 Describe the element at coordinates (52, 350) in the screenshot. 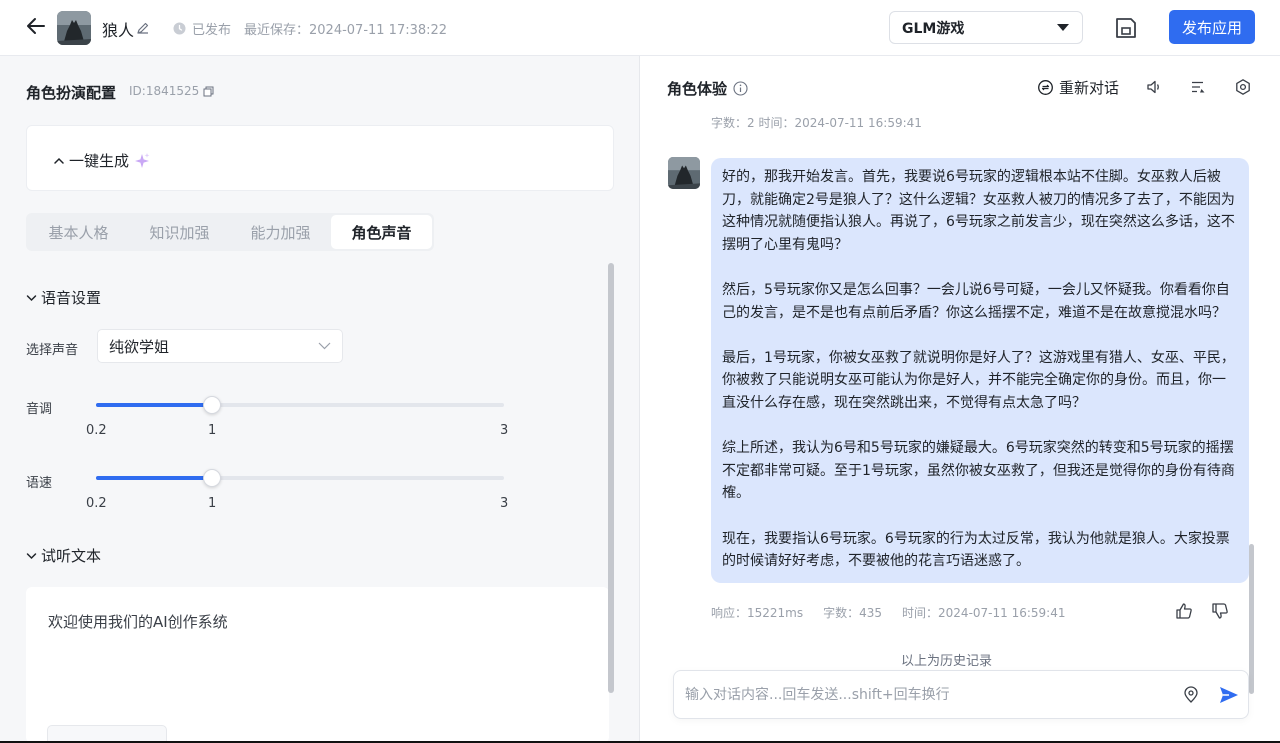

I see `voice-label: 选择声音` at that location.